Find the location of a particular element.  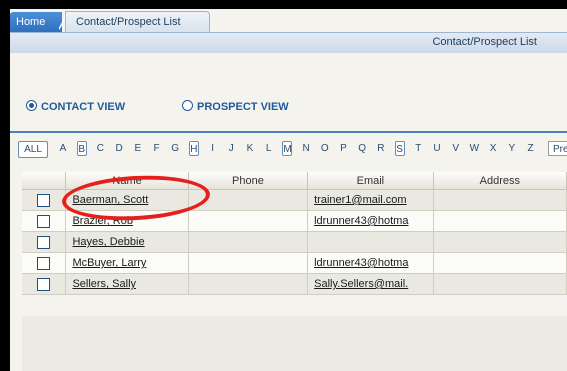

prospect-view-option: PROSPECT VIEW is located at coordinates (235, 106).